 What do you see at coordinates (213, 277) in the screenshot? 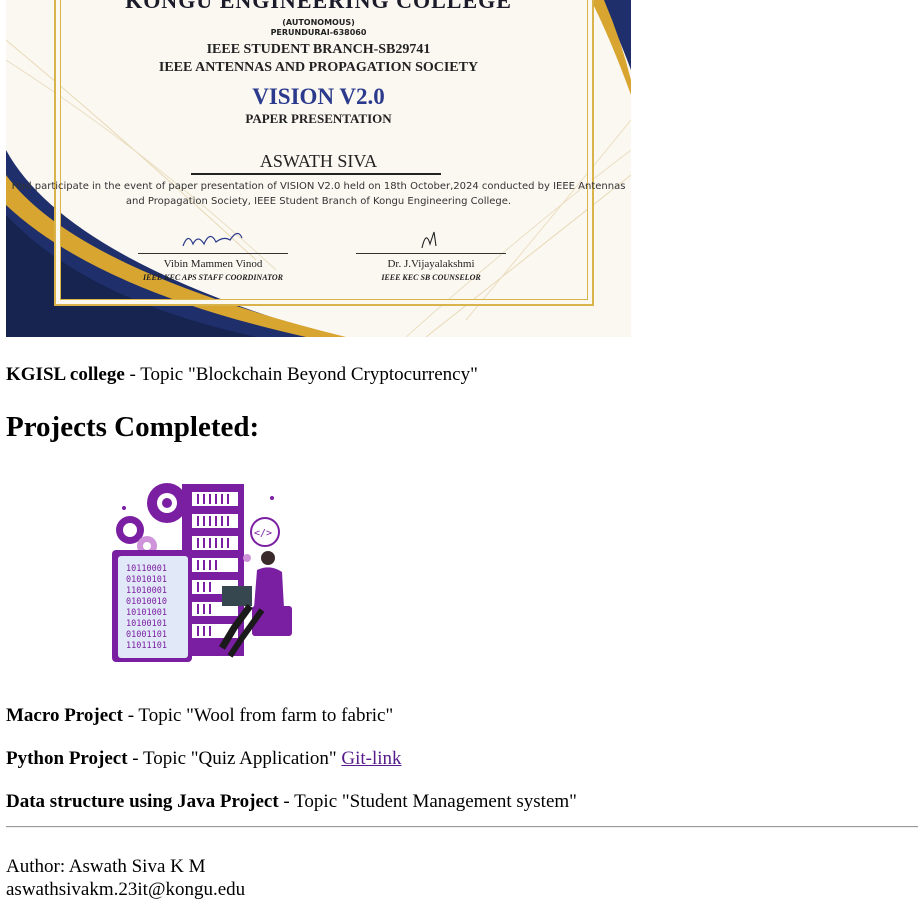
I see `signatory-role: IEEE KEC APS STAFF COORDINATOR` at bounding box center [213, 277].